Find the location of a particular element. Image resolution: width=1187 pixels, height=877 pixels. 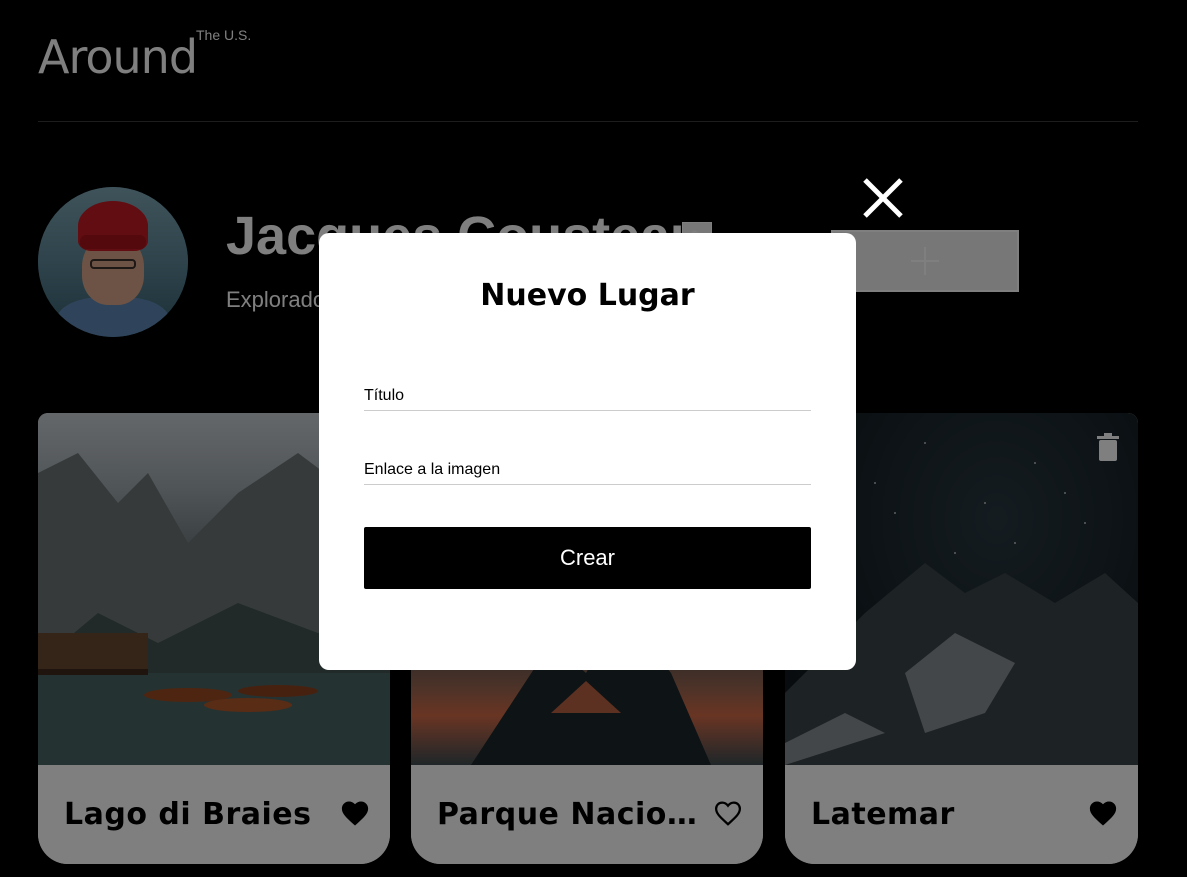

popup-title: Nuevo Lugar is located at coordinates (587, 295).